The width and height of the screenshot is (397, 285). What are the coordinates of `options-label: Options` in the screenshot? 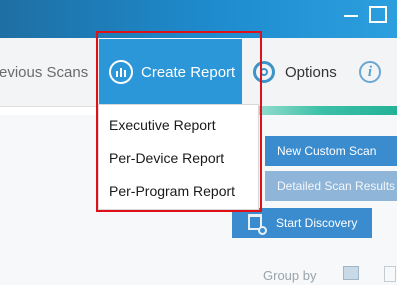 It's located at (311, 72).